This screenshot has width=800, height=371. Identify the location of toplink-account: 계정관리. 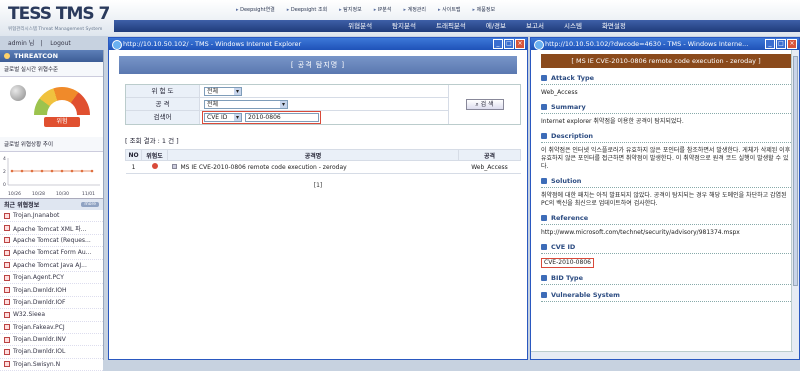
(415, 9).